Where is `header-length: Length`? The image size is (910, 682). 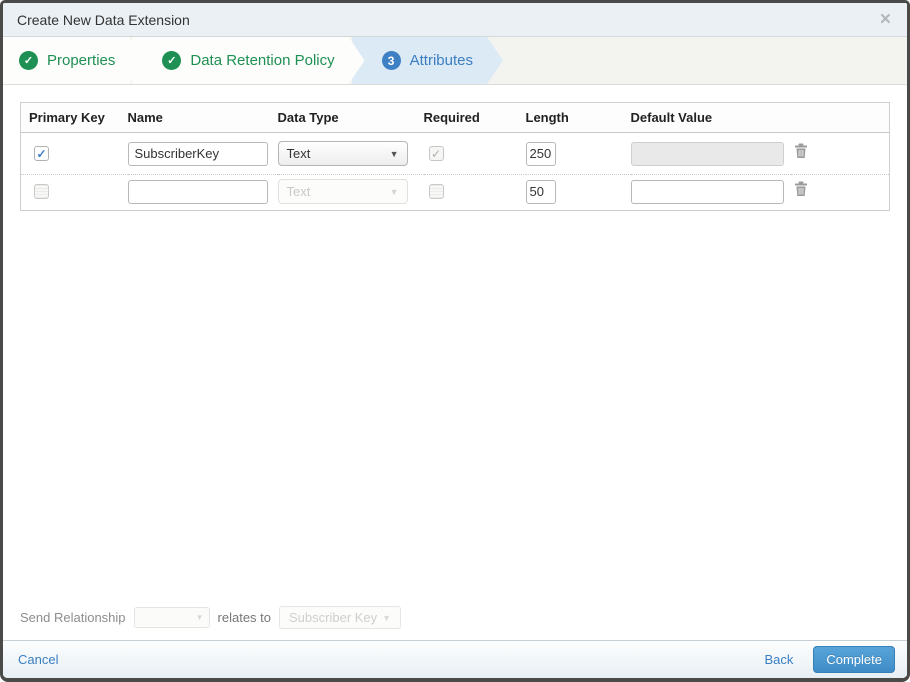 header-length: Length is located at coordinates (578, 117).